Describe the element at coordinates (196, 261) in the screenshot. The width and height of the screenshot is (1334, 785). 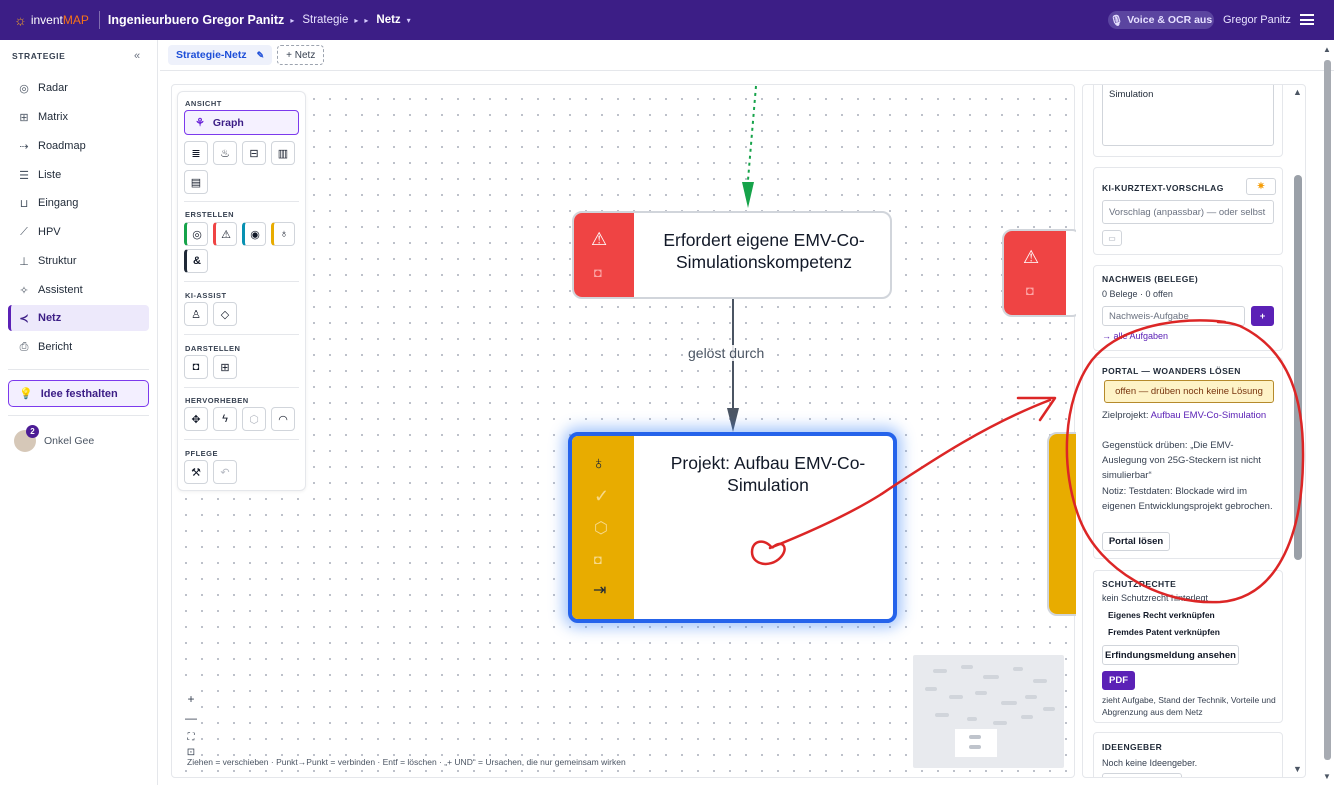
I see `create-and-button: &` at that location.